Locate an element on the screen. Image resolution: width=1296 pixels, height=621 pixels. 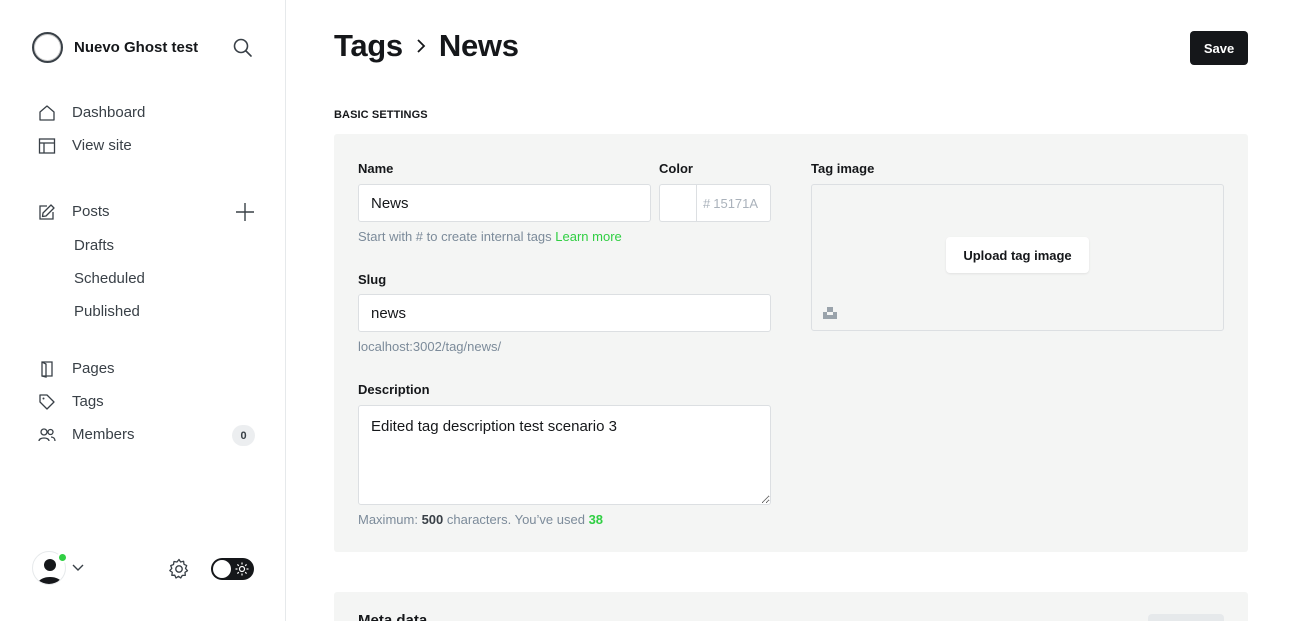
nav-label-dashboard: Dashboard is located at coordinates (109, 112).